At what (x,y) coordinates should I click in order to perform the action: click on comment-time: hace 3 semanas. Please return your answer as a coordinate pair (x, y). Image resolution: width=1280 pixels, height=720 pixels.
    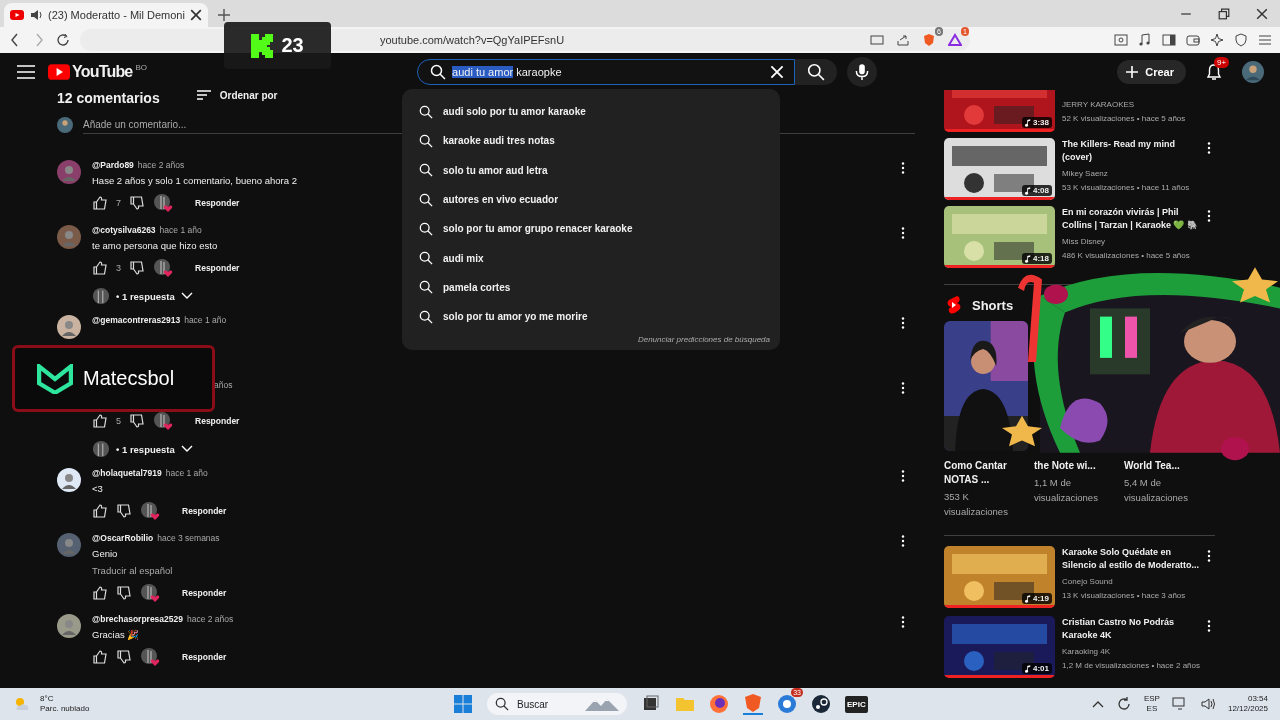
    Looking at the image, I should click on (188, 538).